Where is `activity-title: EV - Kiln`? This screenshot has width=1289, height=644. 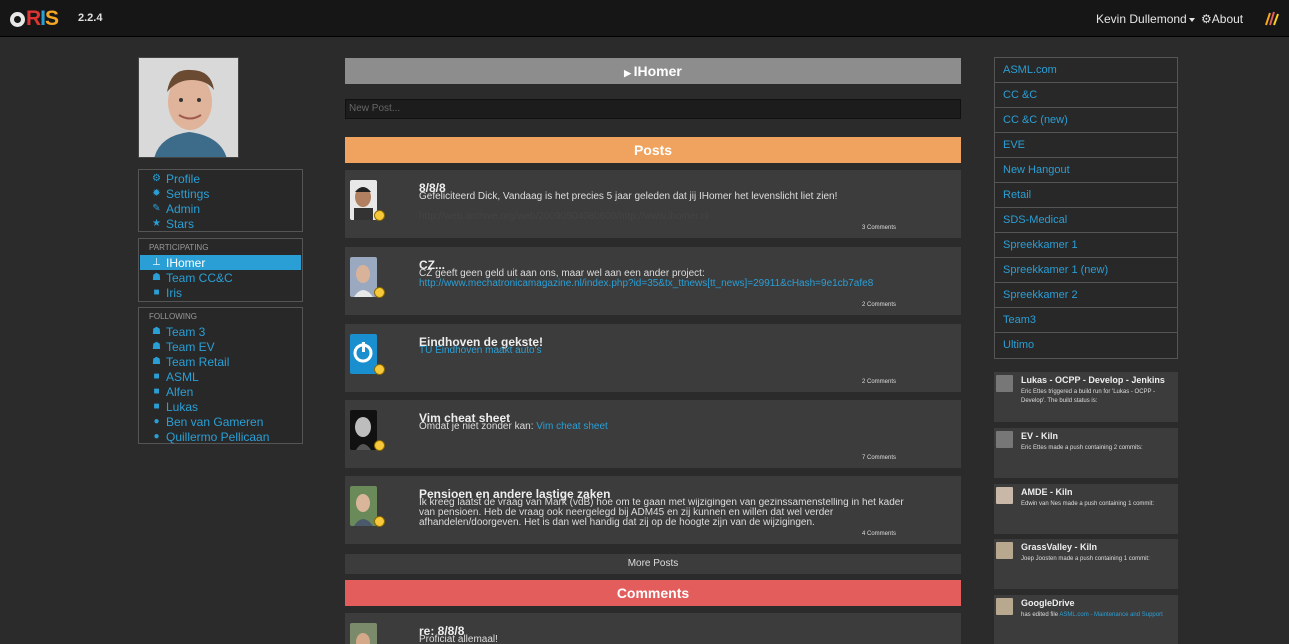
activity-title: EV - Kiln is located at coordinates (1040, 436).